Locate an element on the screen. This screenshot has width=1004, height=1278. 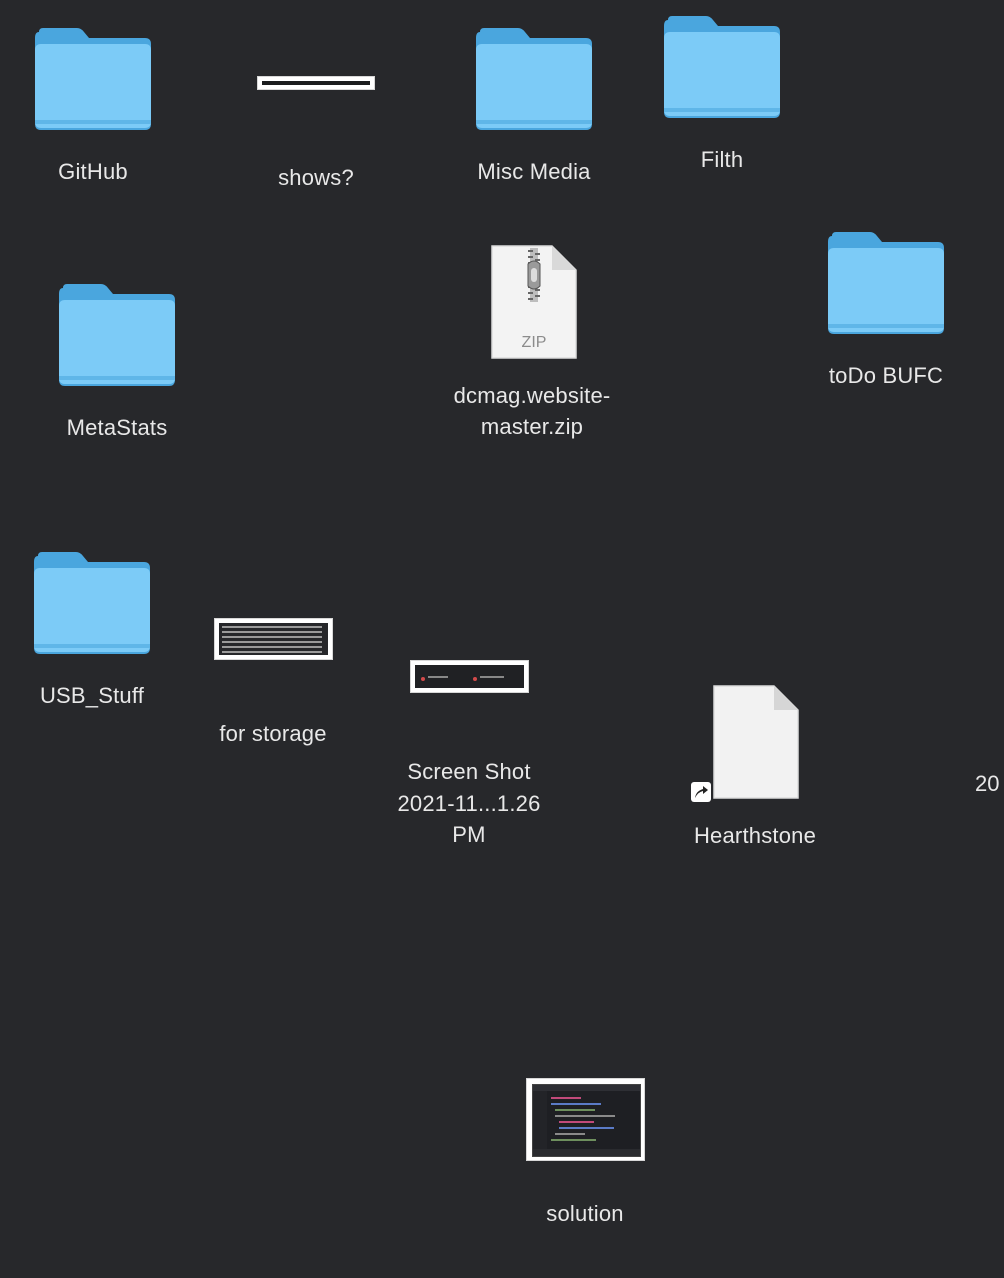
file-screen-shot: Screen Shot 2021-11...1.26 PM is located at coordinates (469, 760).